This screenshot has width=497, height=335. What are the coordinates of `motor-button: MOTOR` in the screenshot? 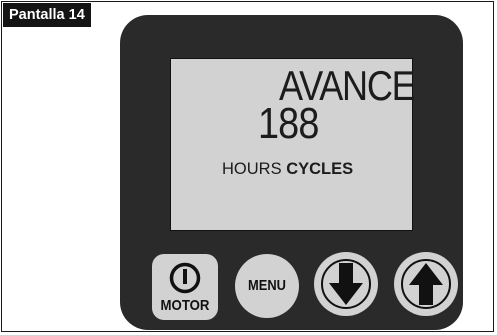 It's located at (185, 287).